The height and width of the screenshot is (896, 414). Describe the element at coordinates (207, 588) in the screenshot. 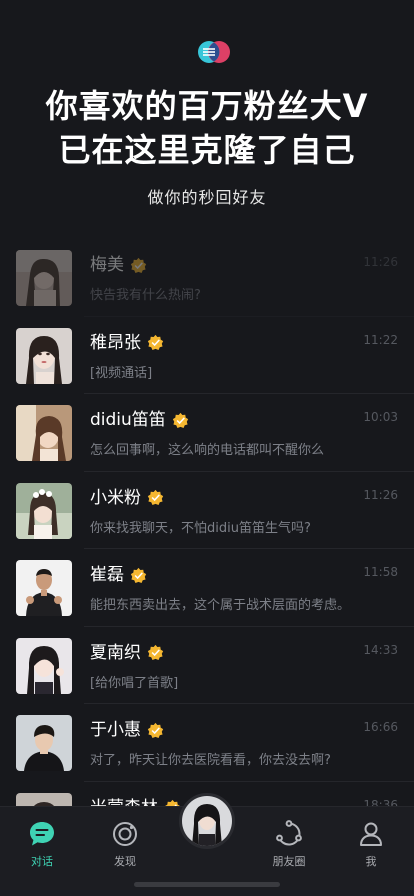

I see `chat-item: 崔磊 11:58 能把东西卖出去，这个属于战术层面的考虑。` at that location.